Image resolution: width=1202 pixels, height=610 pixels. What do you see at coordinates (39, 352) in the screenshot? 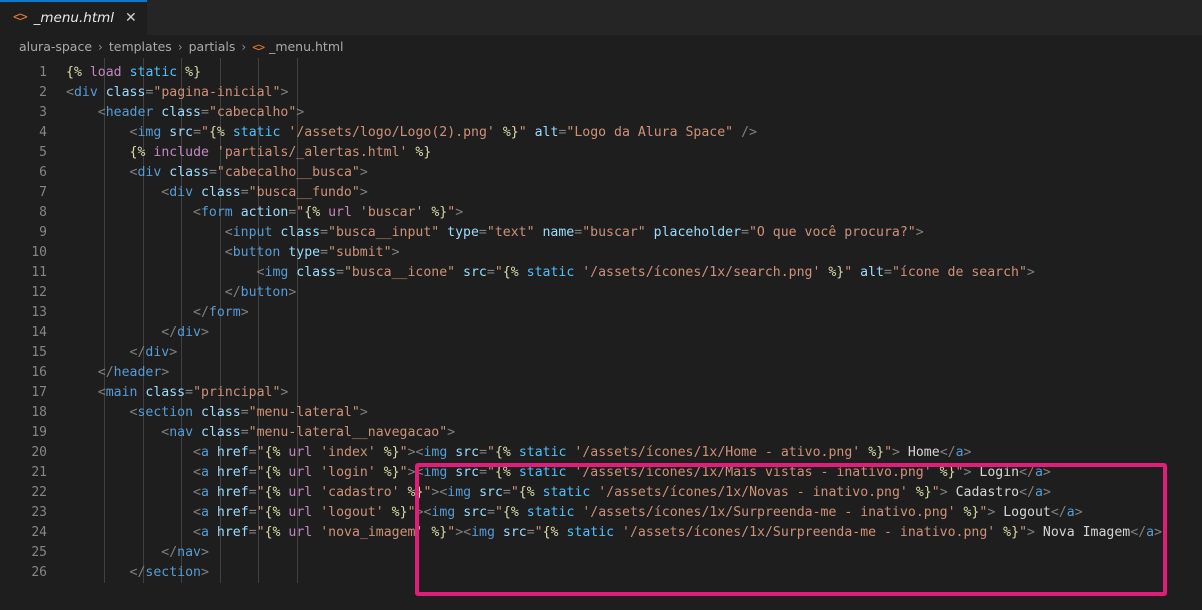
I see `line-number: 15` at bounding box center [39, 352].